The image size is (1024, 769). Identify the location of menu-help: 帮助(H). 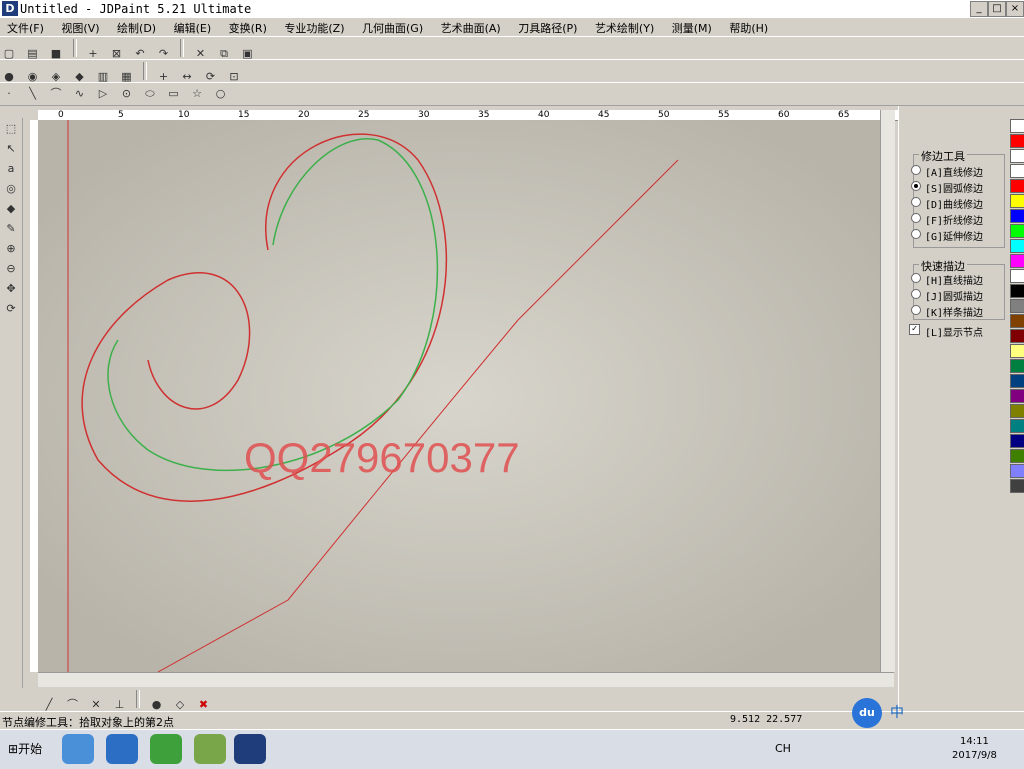
(748, 28).